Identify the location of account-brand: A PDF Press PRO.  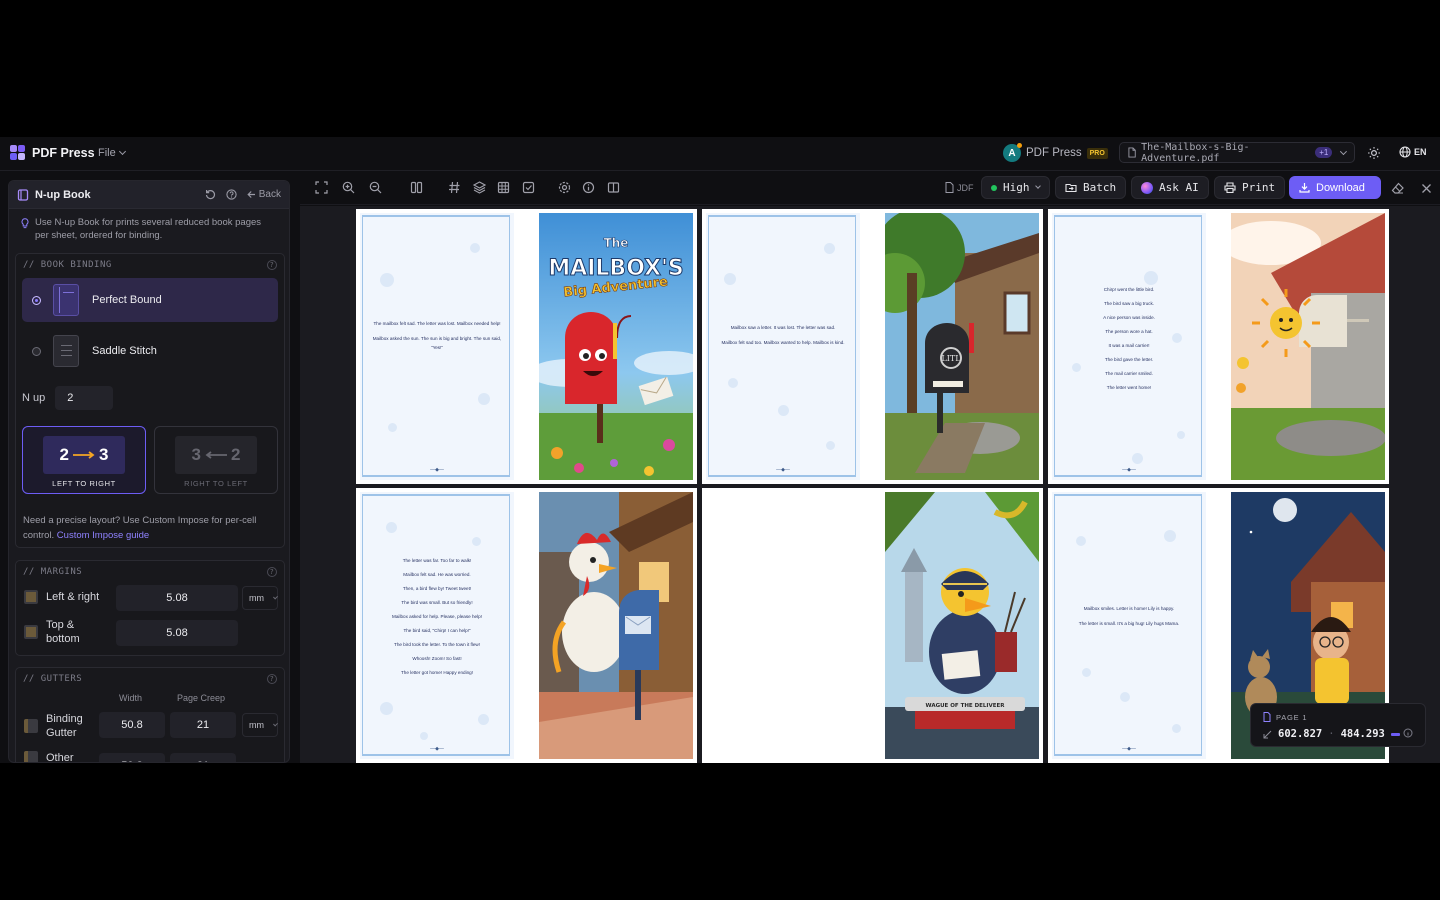
(1055, 152).